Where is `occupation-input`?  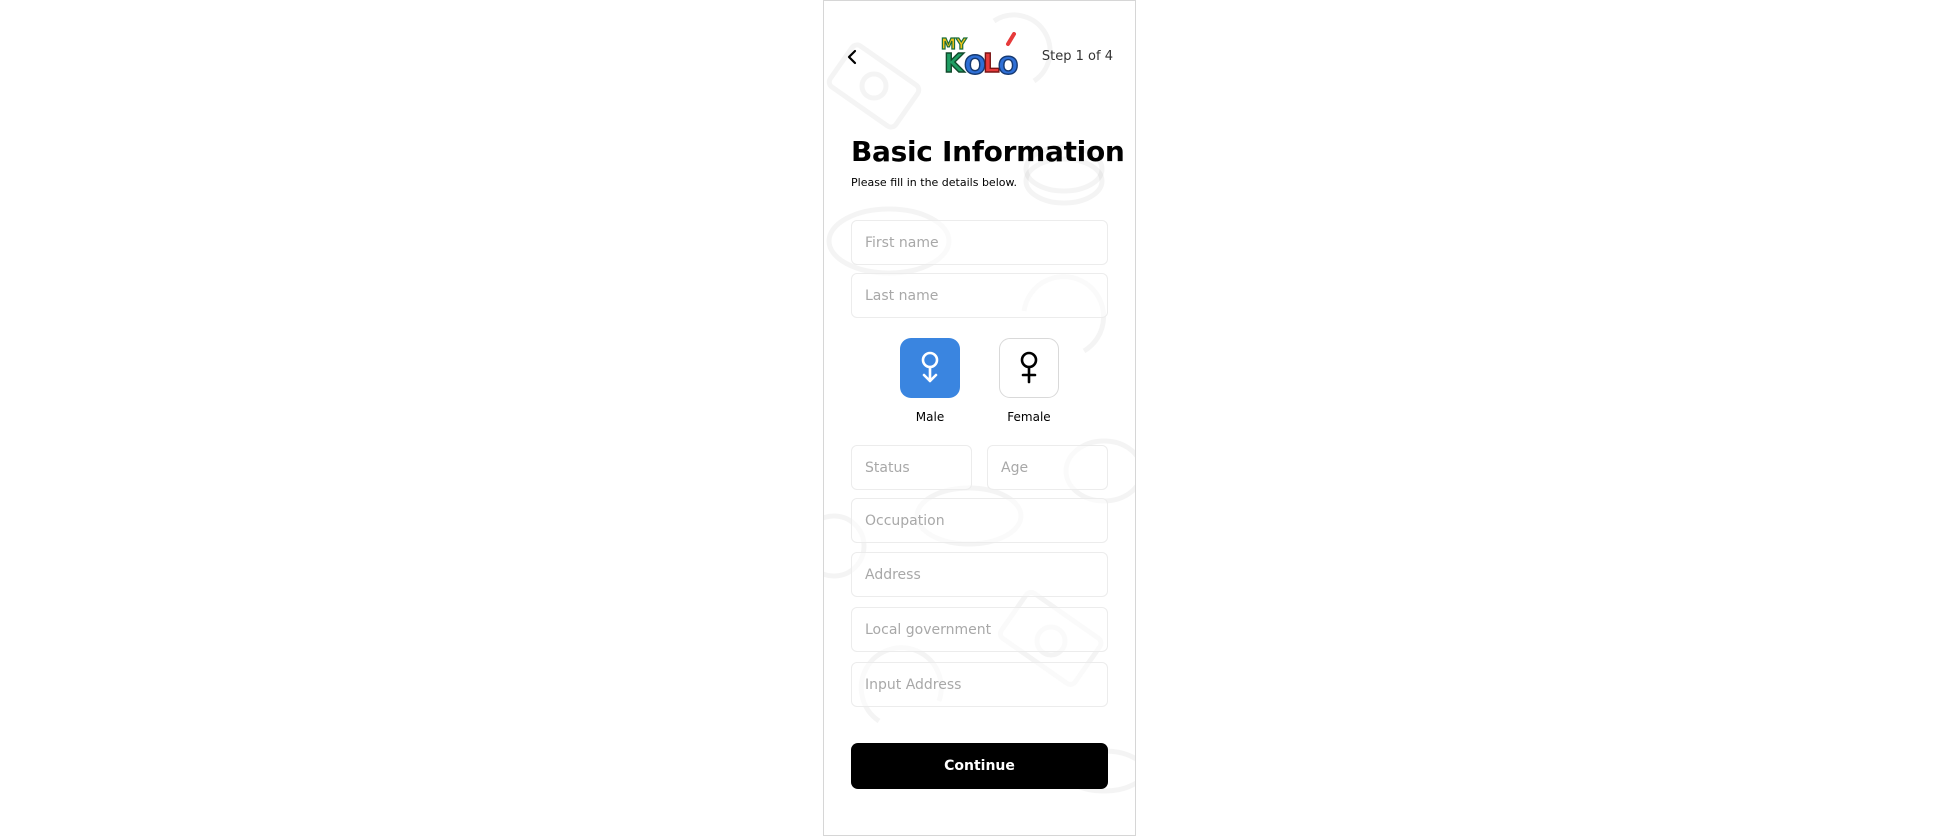 occupation-input is located at coordinates (979, 520).